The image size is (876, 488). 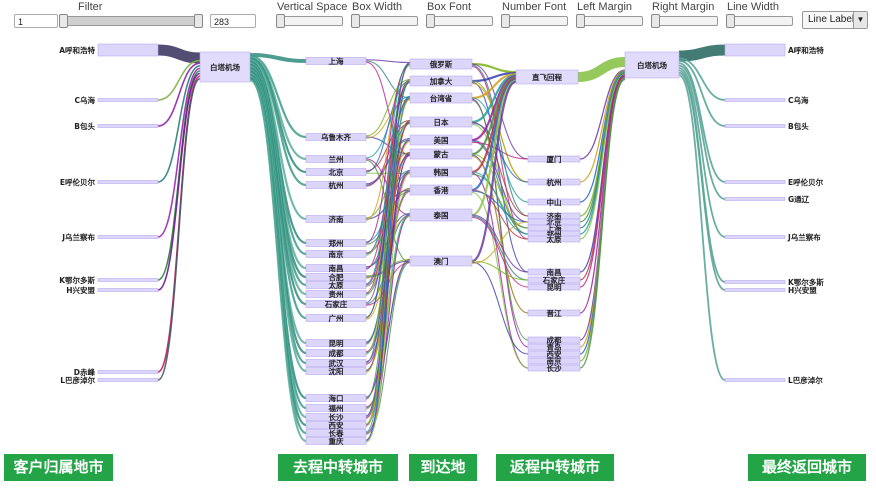 I want to click on origin-node-label: C乌海, so click(x=84, y=100).